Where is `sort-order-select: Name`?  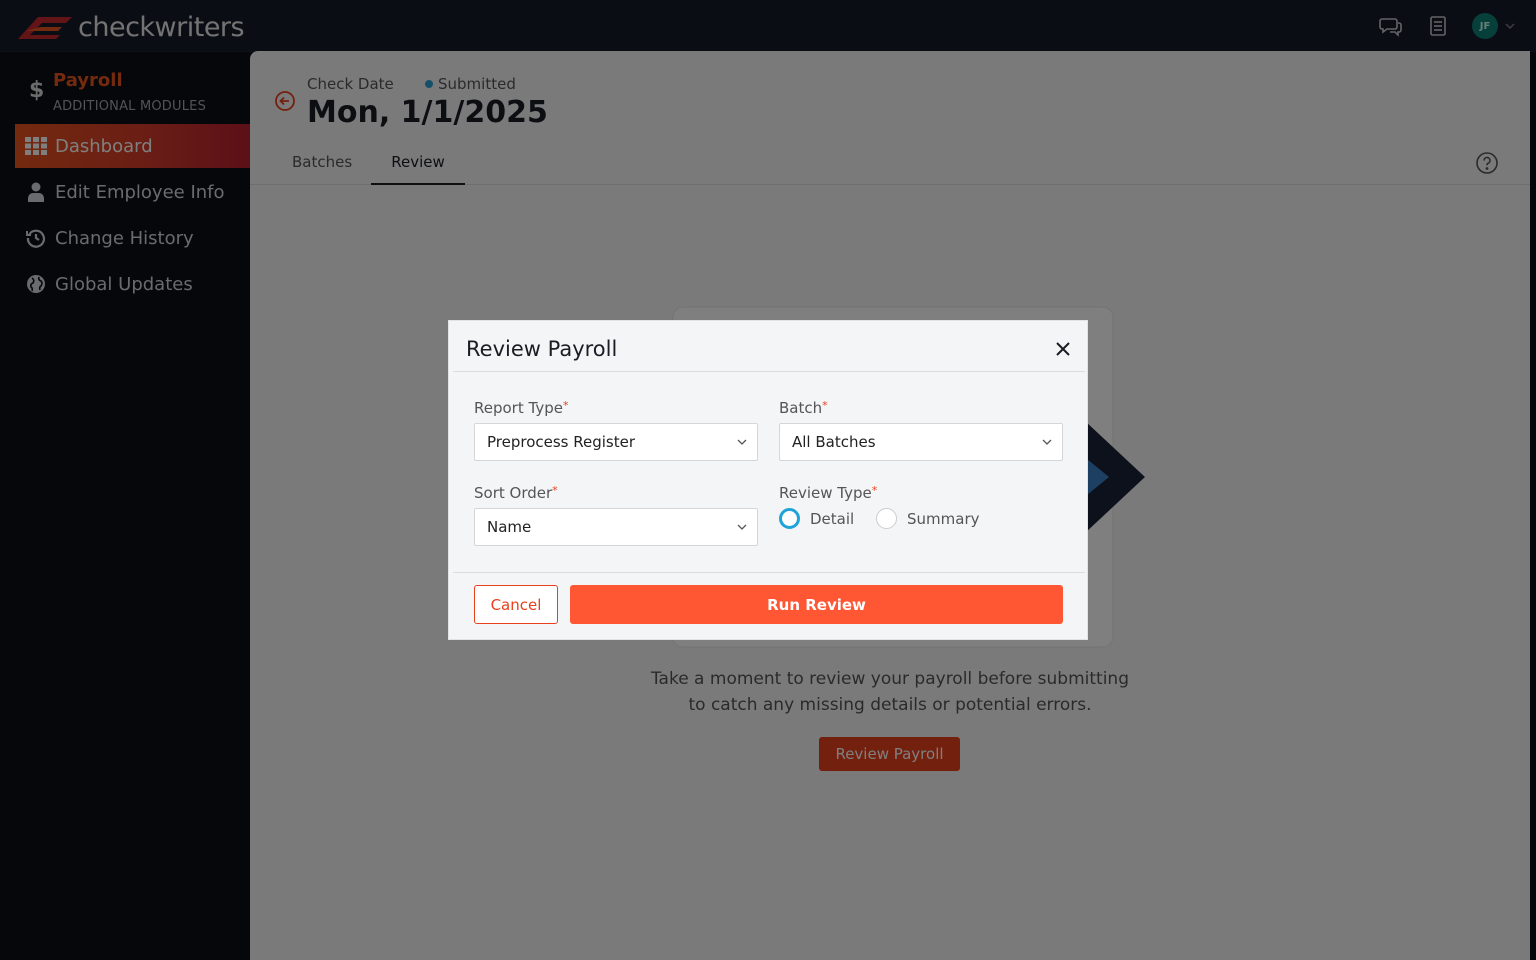 sort-order-select: Name is located at coordinates (616, 527).